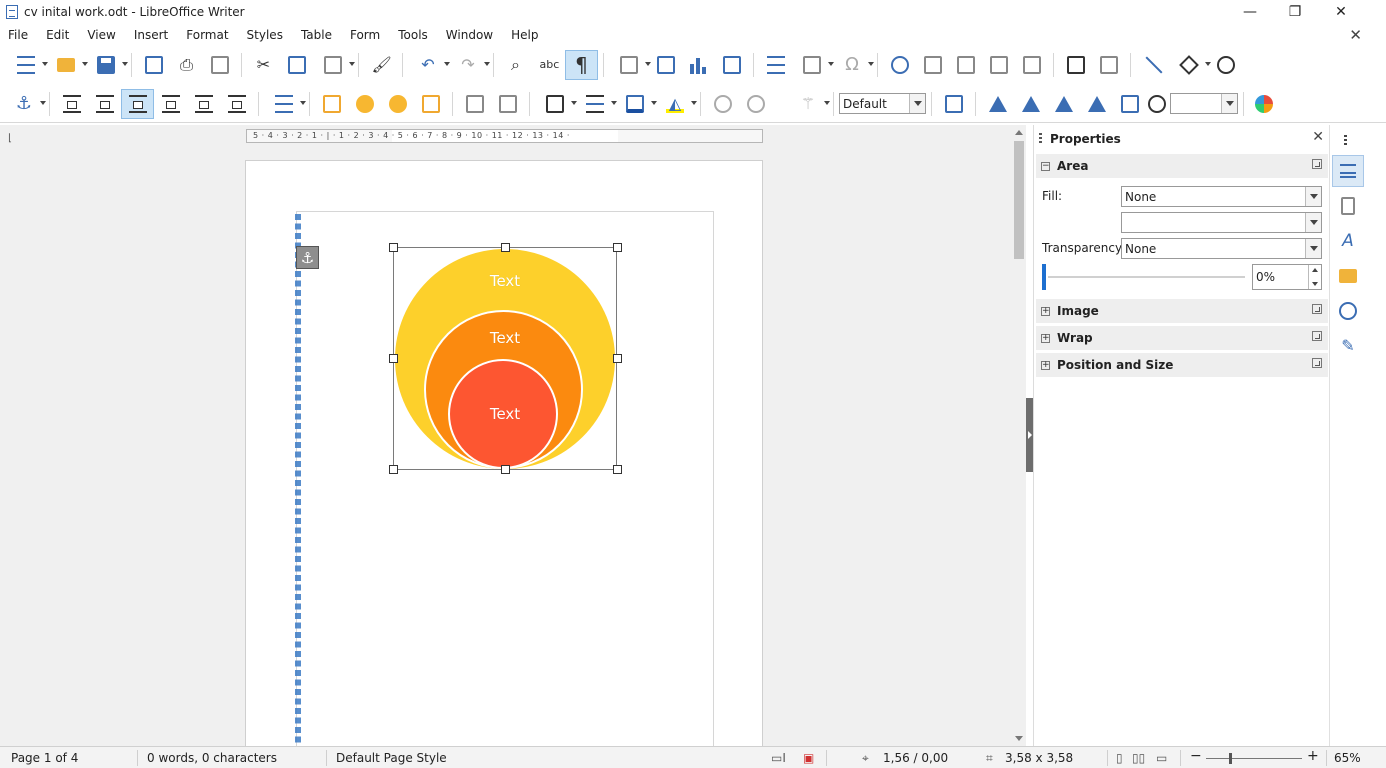 This screenshot has width=1386, height=768. Describe the element at coordinates (507, 104) in the screenshot. I see `to-background-button` at that location.